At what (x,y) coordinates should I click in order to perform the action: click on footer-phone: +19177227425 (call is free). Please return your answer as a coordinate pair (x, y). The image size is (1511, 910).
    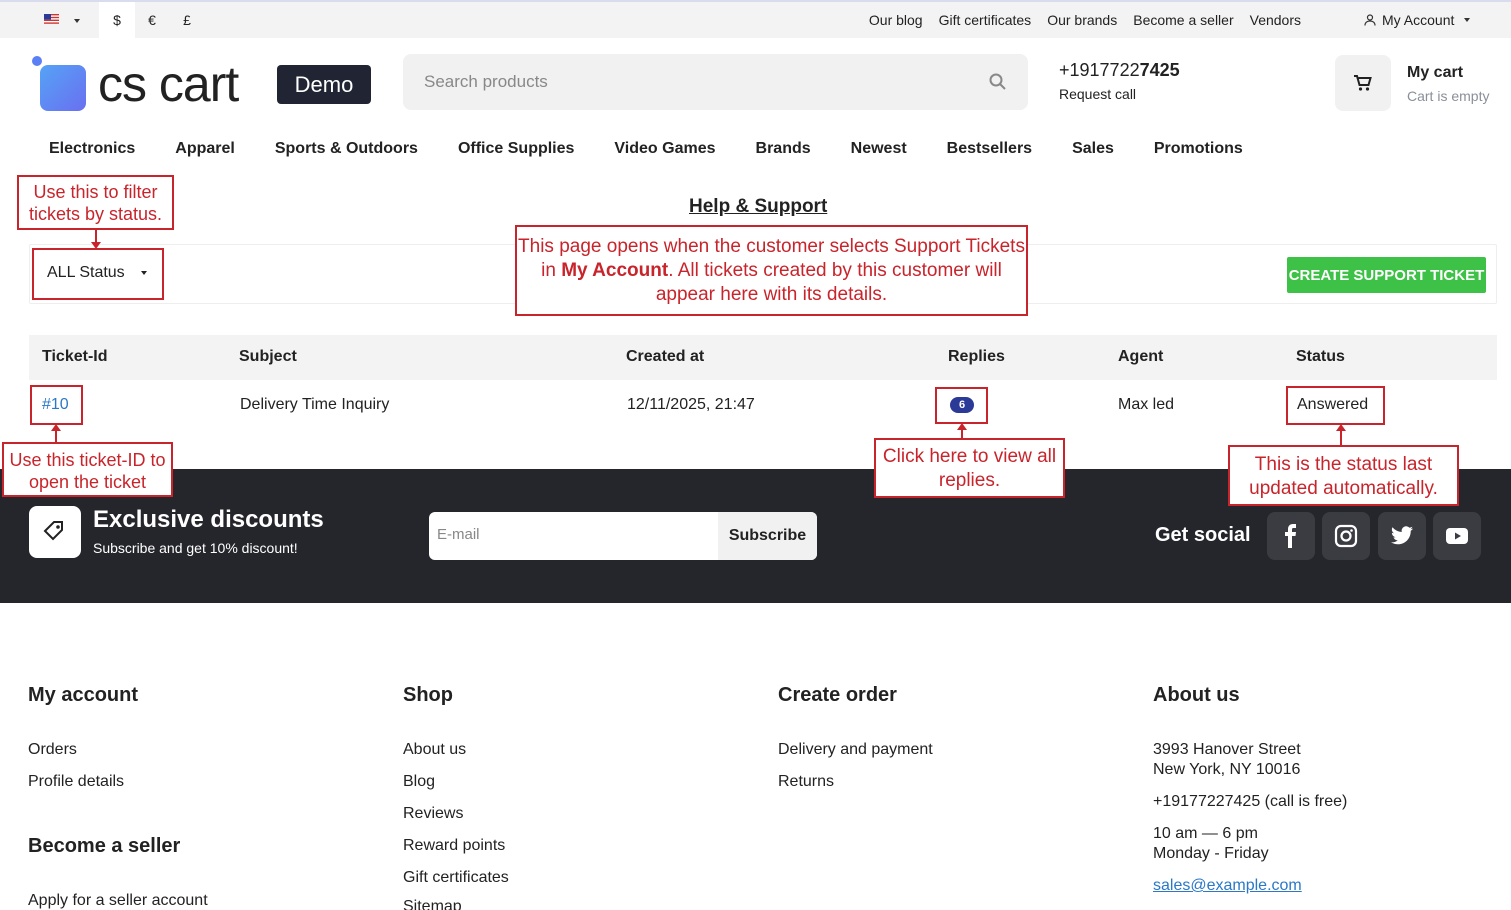
    Looking at the image, I should click on (1250, 801).